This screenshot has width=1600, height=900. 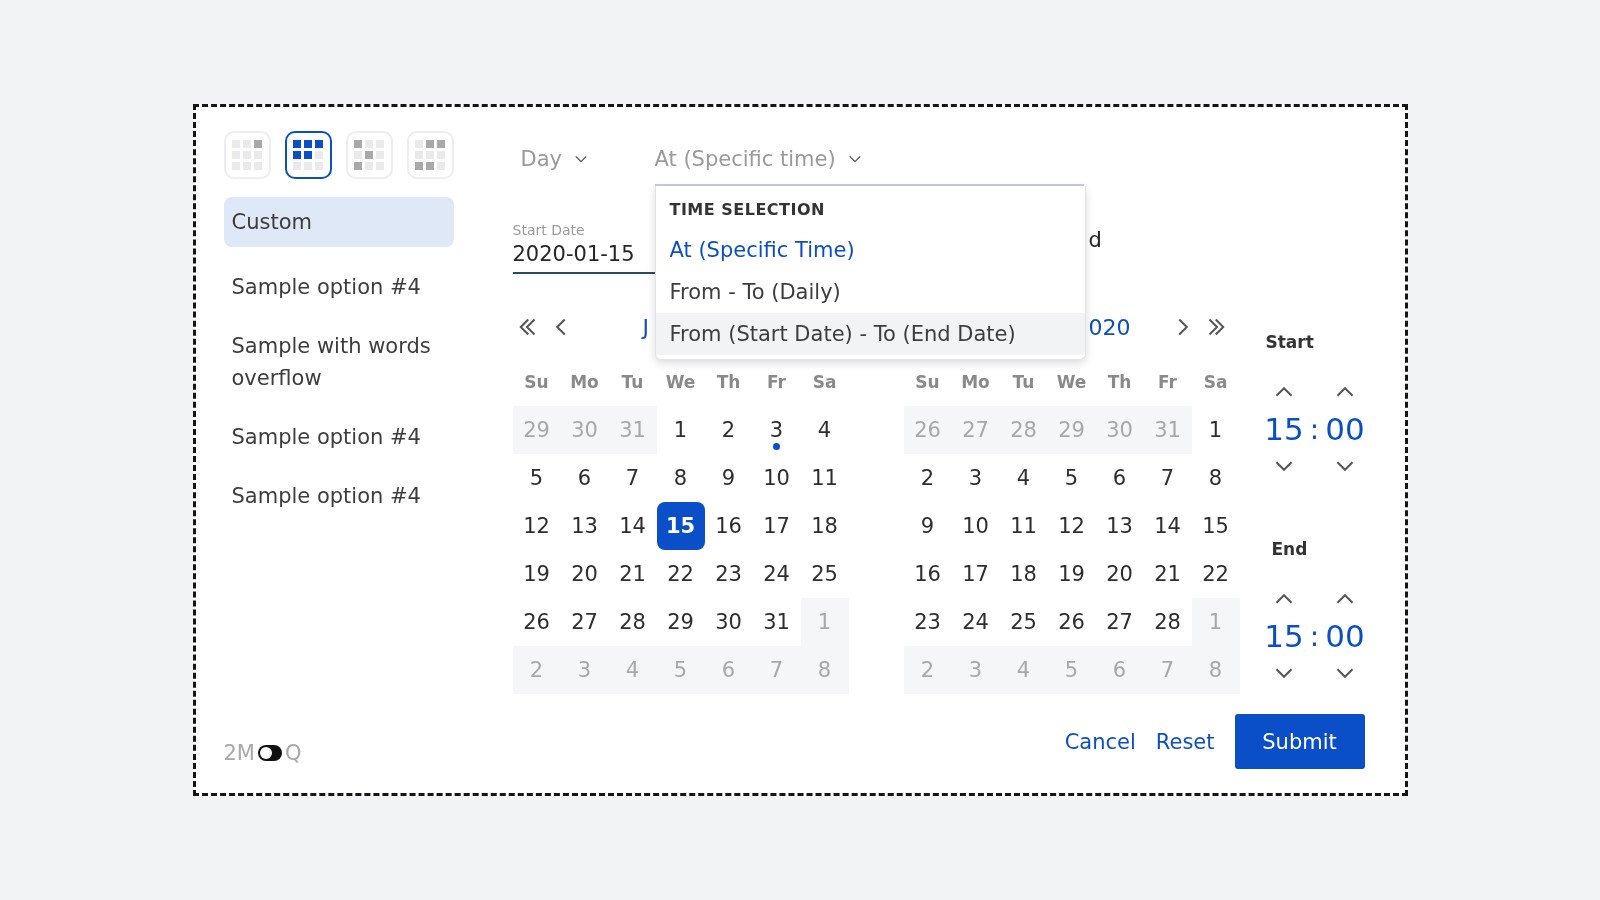 What do you see at coordinates (645, 327) in the screenshot?
I see `month-title: J` at bounding box center [645, 327].